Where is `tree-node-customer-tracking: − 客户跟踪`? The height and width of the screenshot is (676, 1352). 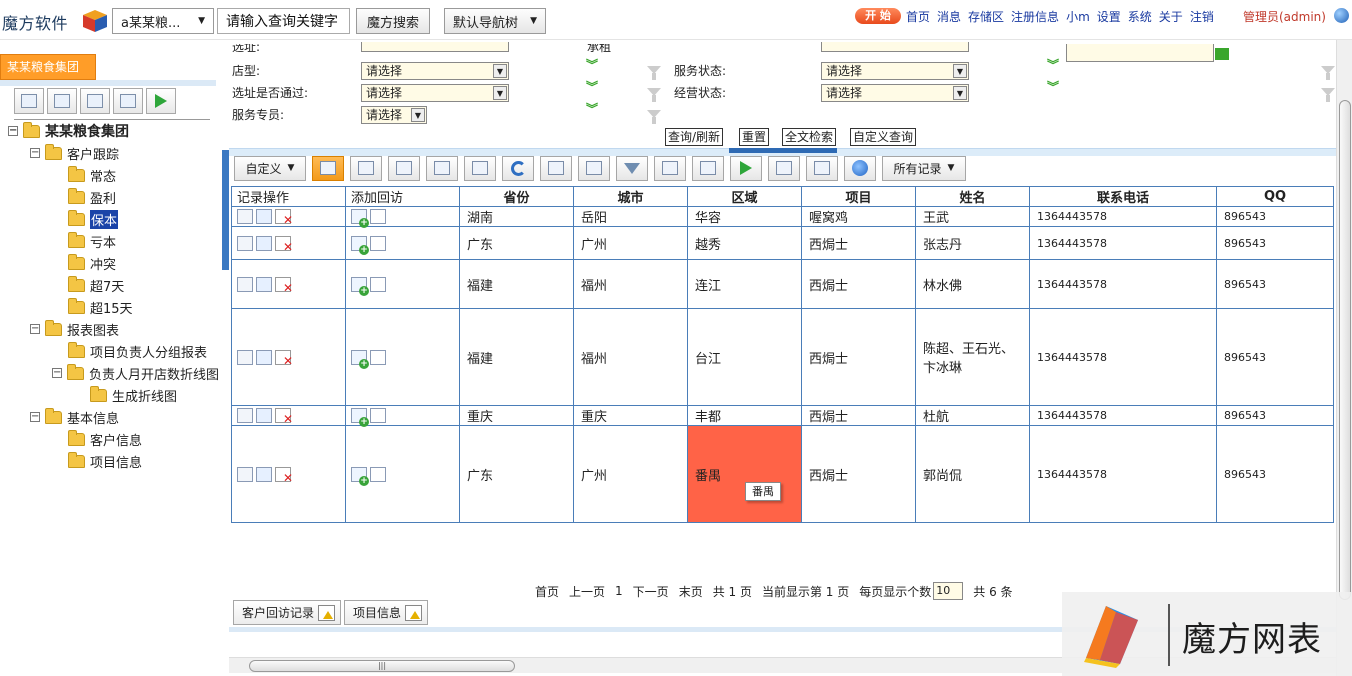
tree-node-customer-tracking: − 客户跟踪 is located at coordinates (74, 153).